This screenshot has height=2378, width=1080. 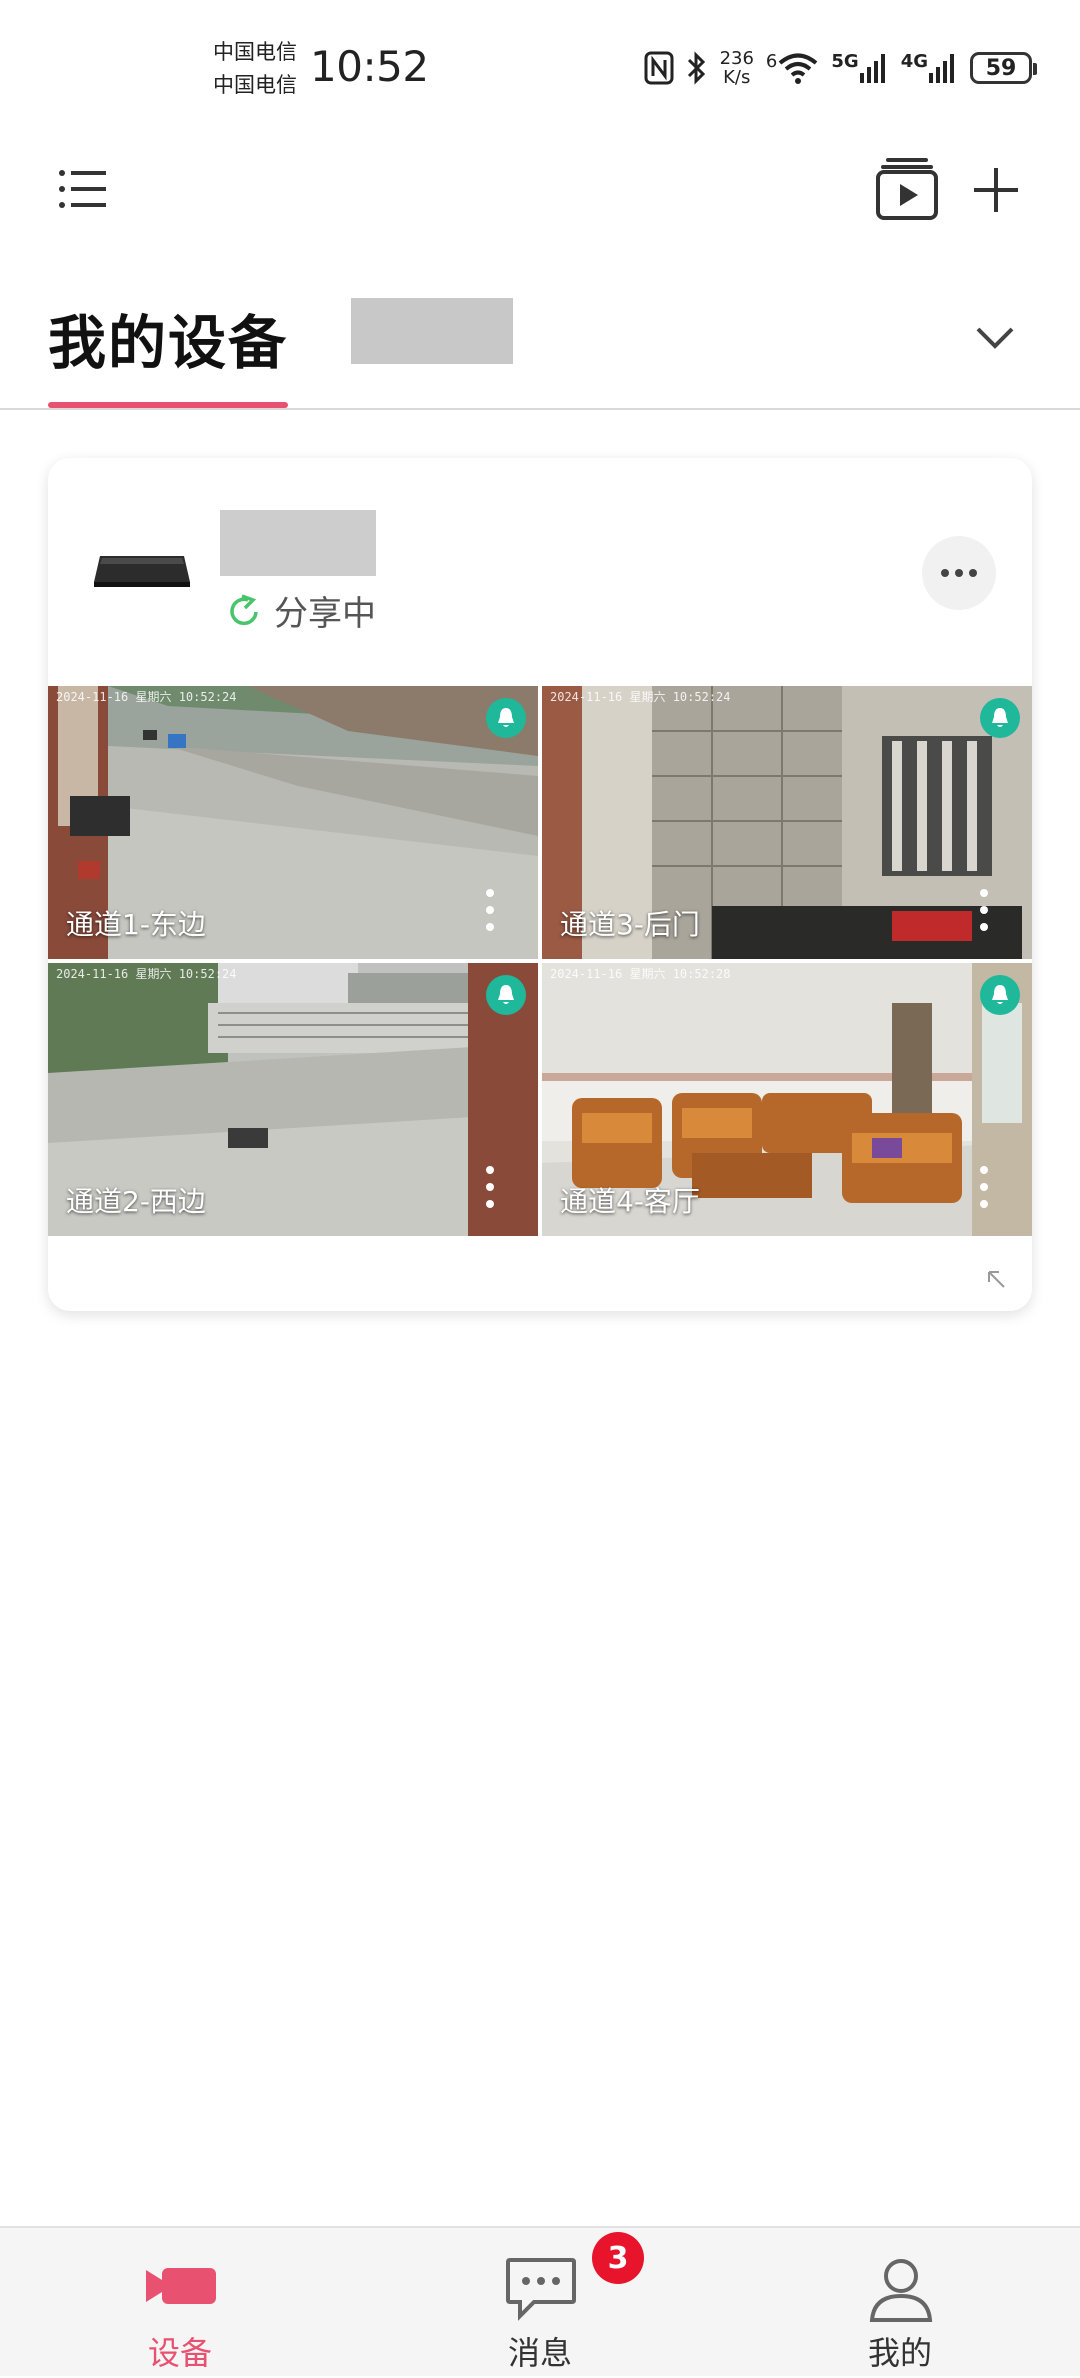 I want to click on nav-item-devices: 设备, so click(x=180, y=2303).